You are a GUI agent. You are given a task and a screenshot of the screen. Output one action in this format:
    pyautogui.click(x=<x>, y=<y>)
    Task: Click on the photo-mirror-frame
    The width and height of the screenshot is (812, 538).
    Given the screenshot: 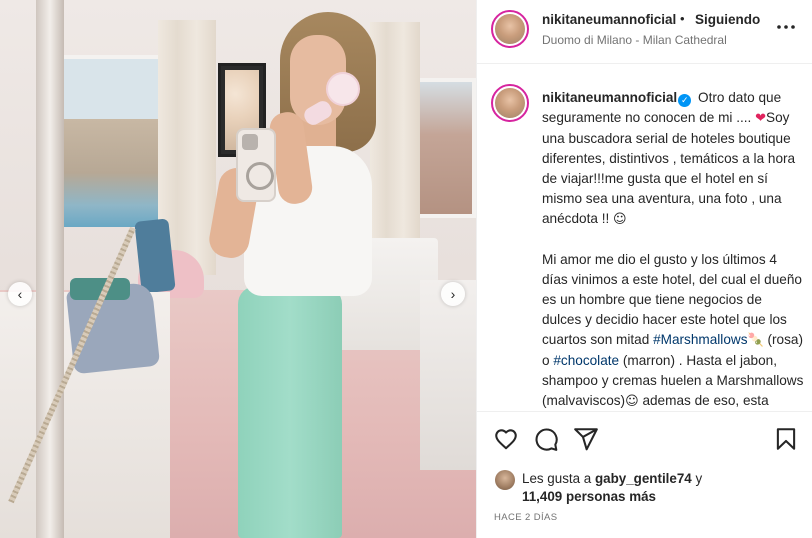 What is the action you would take?
    pyautogui.click(x=50, y=269)
    